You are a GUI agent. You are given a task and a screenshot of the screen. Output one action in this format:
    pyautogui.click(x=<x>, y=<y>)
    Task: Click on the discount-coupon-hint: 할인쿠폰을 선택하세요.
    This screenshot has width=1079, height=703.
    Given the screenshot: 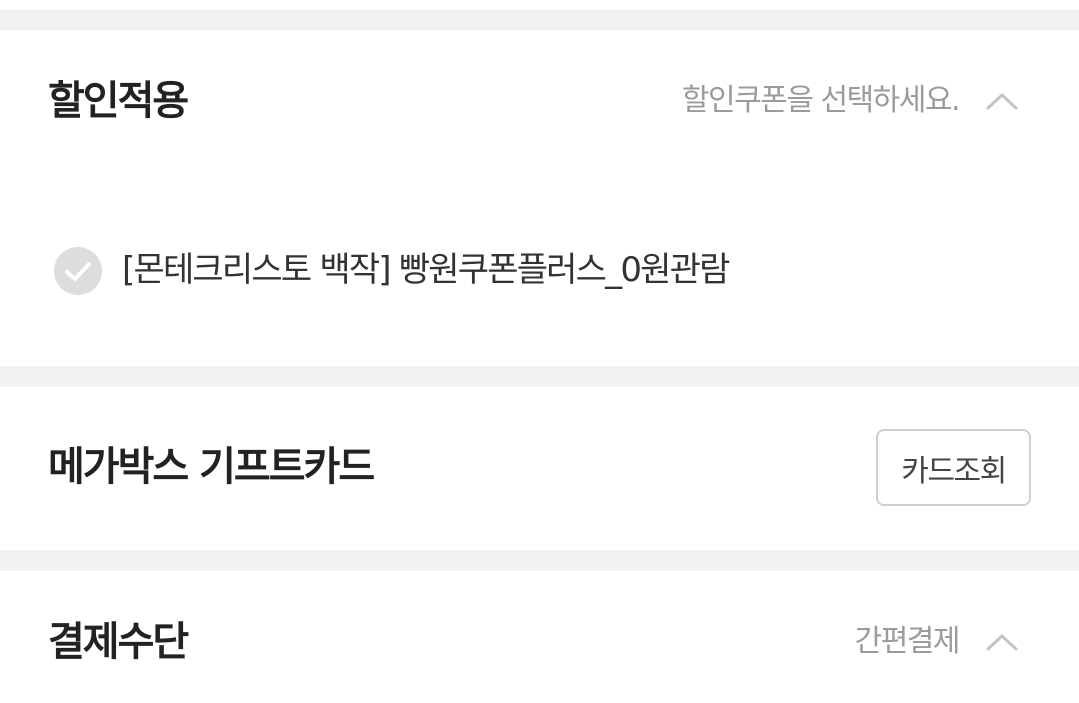 What is the action you would take?
    pyautogui.click(x=821, y=101)
    